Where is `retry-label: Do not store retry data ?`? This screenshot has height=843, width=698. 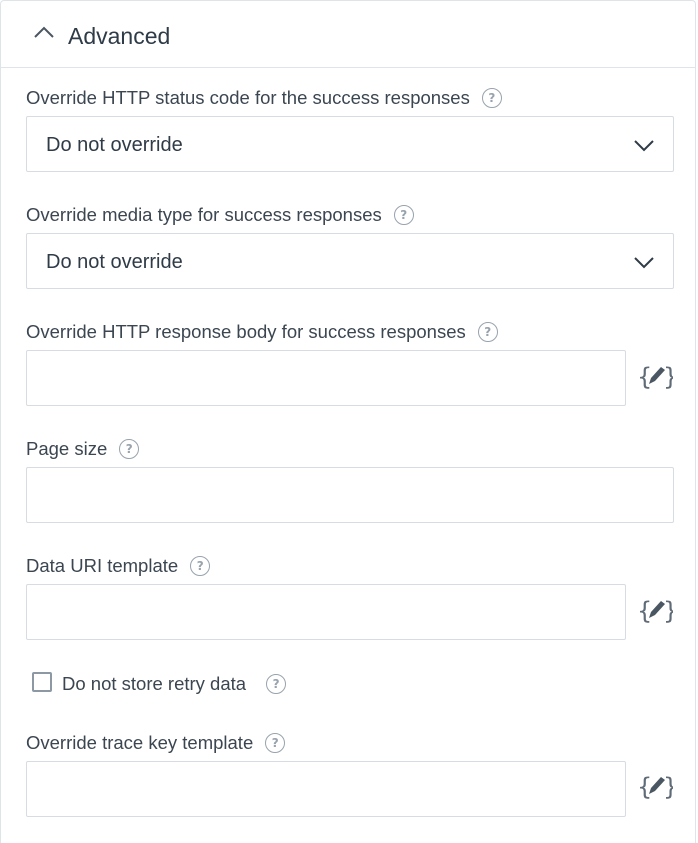 retry-label: Do not store retry data ? is located at coordinates (174, 684).